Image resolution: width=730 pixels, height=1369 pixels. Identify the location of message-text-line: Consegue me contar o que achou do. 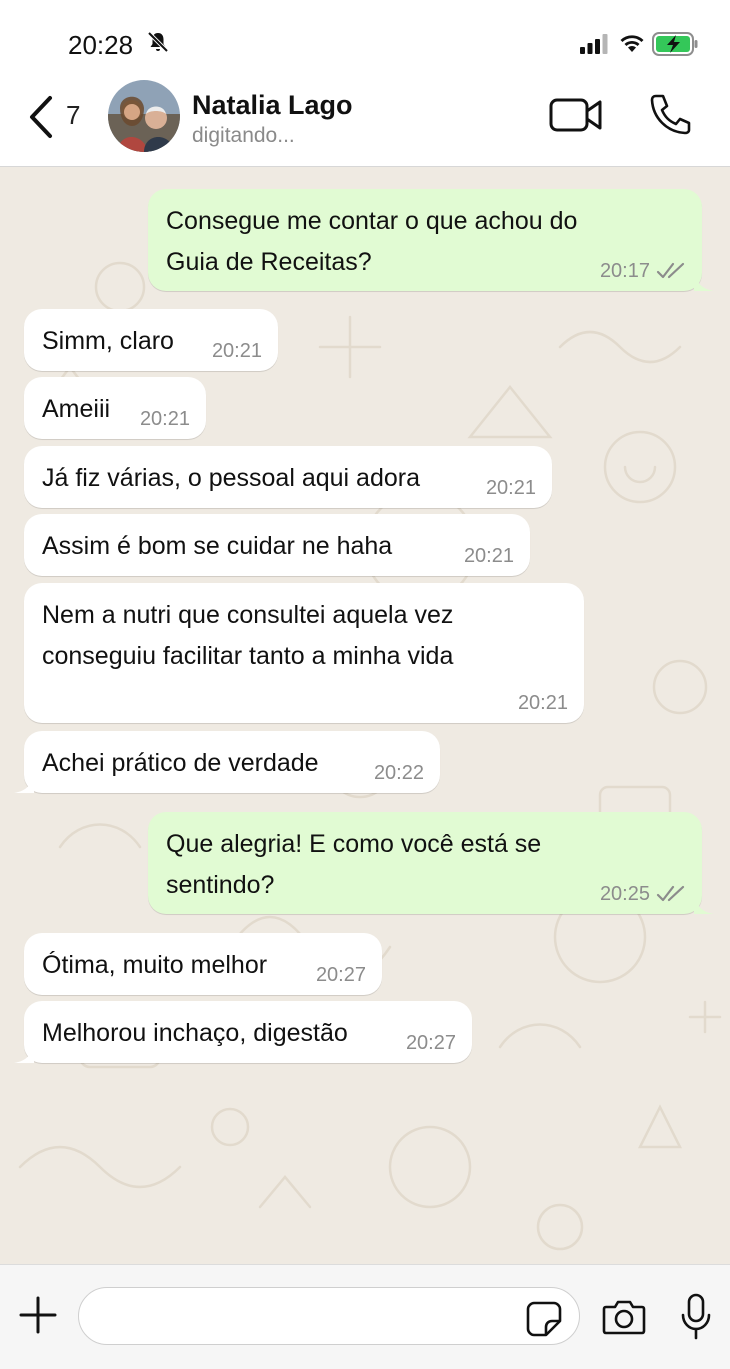
(372, 221).